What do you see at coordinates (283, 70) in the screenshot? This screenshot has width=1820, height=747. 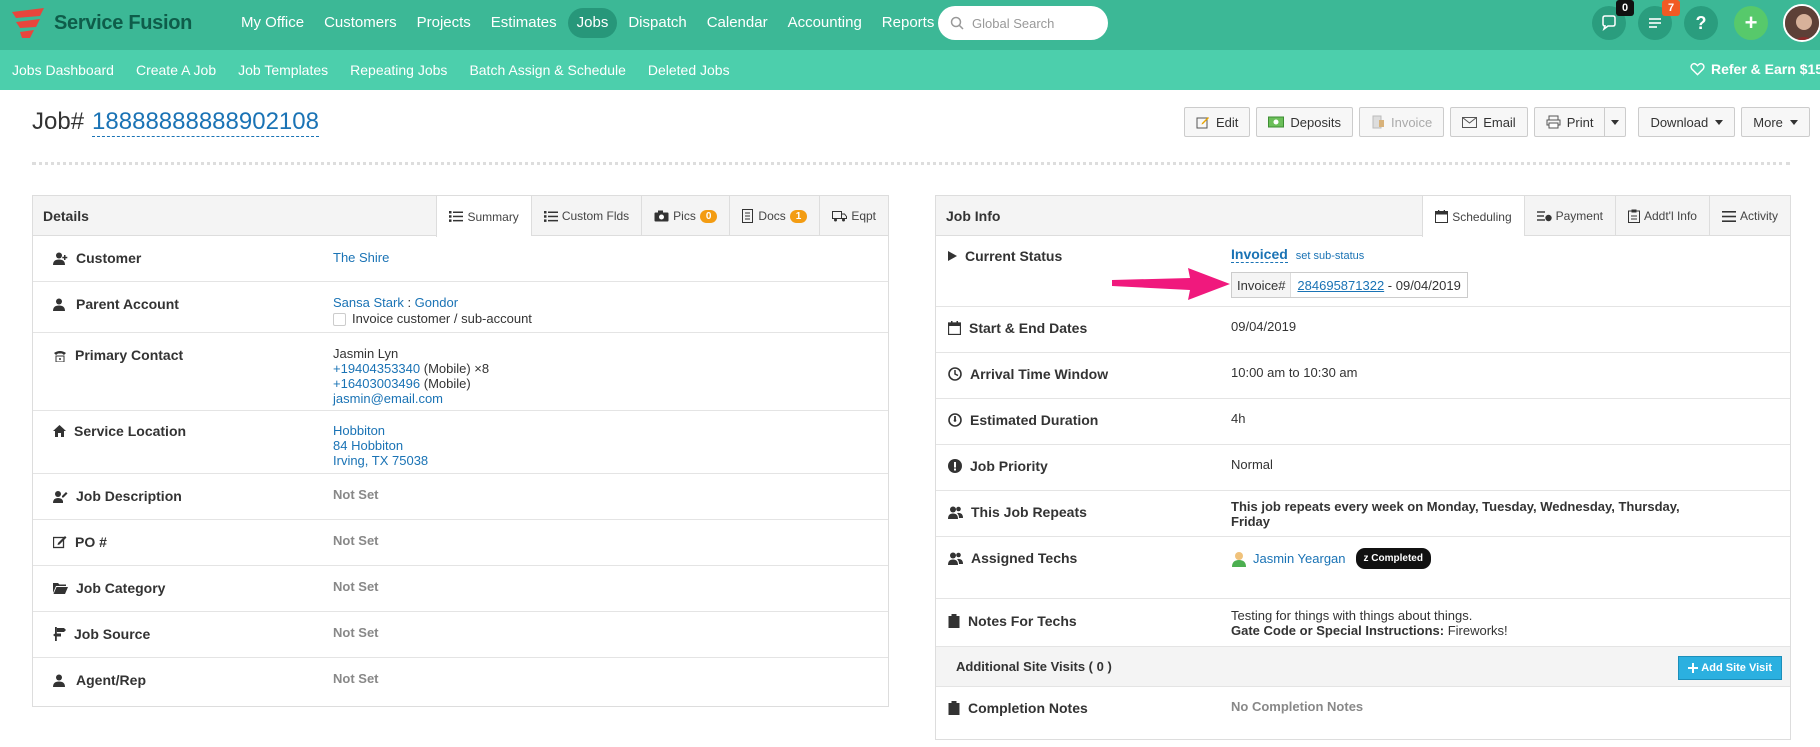 I see `subnav-job-templates: Job Templates` at bounding box center [283, 70].